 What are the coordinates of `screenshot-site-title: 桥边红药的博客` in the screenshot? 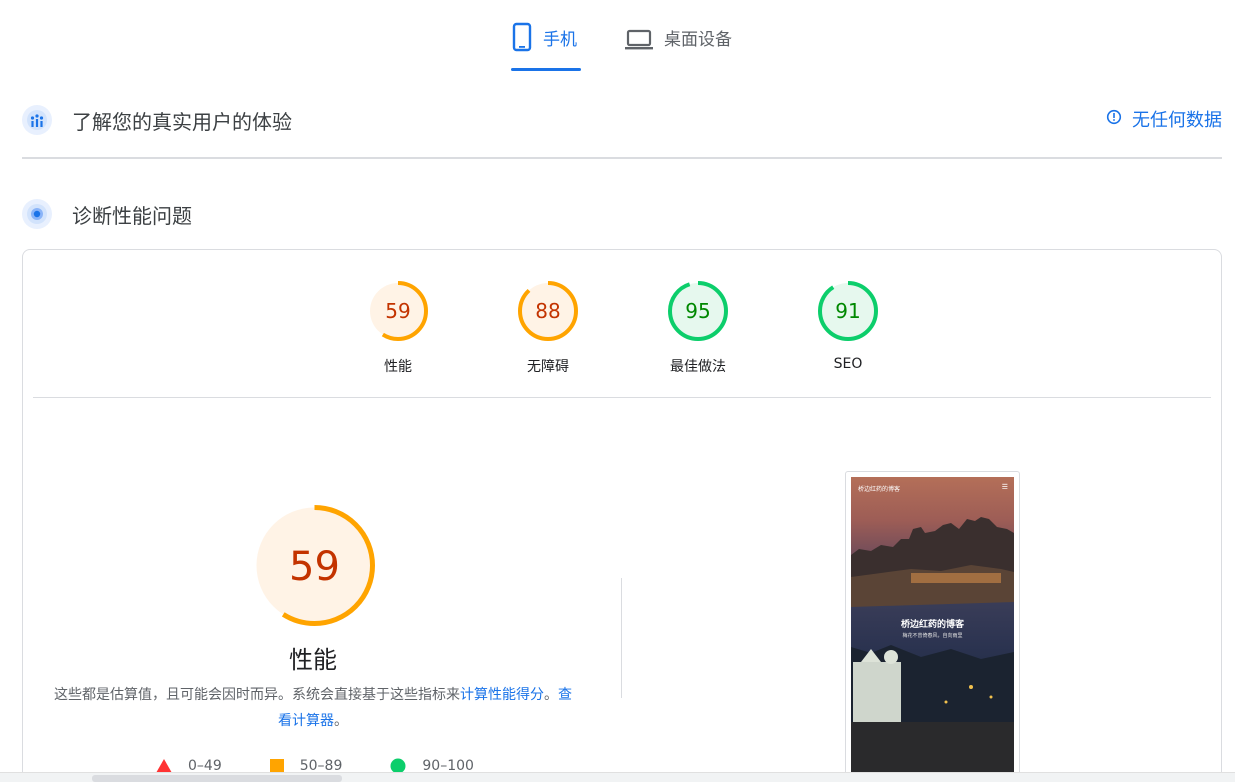 It's located at (932, 625).